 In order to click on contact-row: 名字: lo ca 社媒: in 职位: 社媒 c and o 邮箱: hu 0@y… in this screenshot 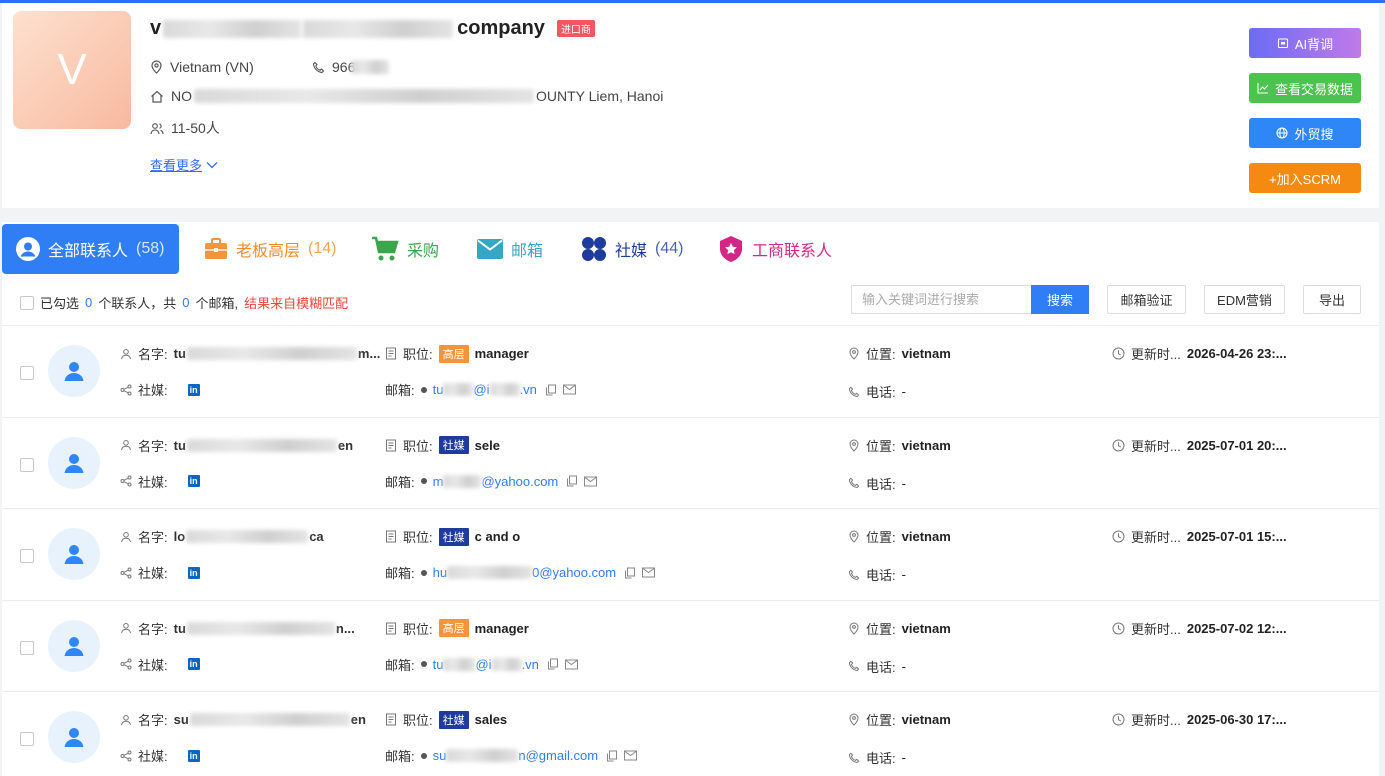, I will do `click(690, 553)`.